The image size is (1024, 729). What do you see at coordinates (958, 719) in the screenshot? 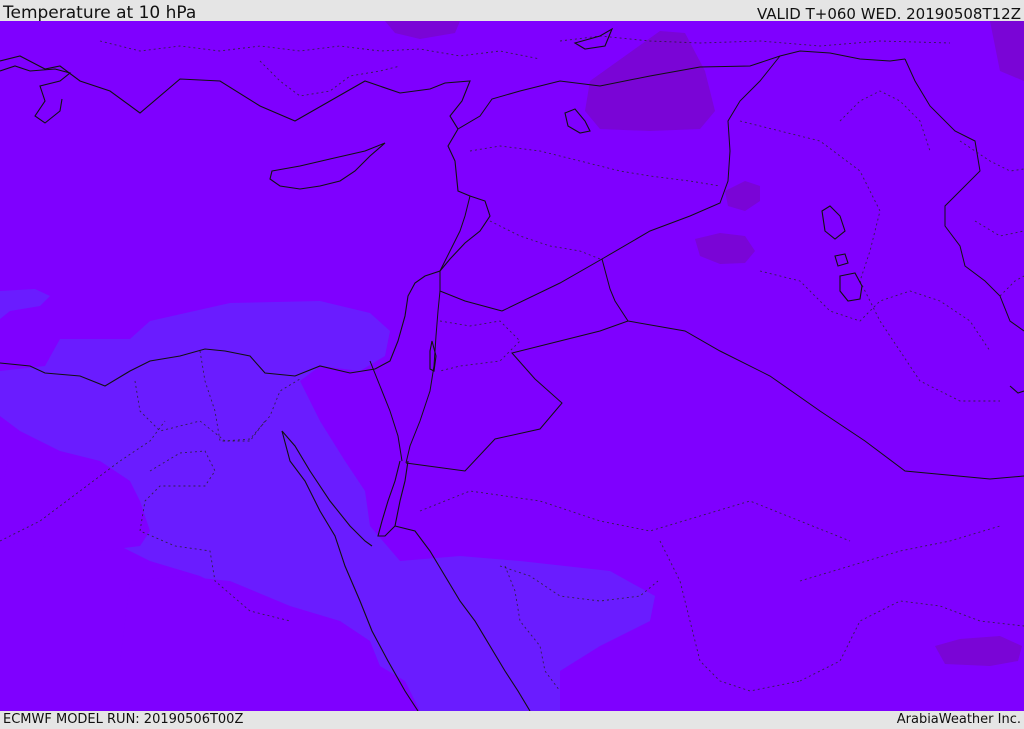
I see `credit: ArabiaWeather Inc.` at bounding box center [958, 719].